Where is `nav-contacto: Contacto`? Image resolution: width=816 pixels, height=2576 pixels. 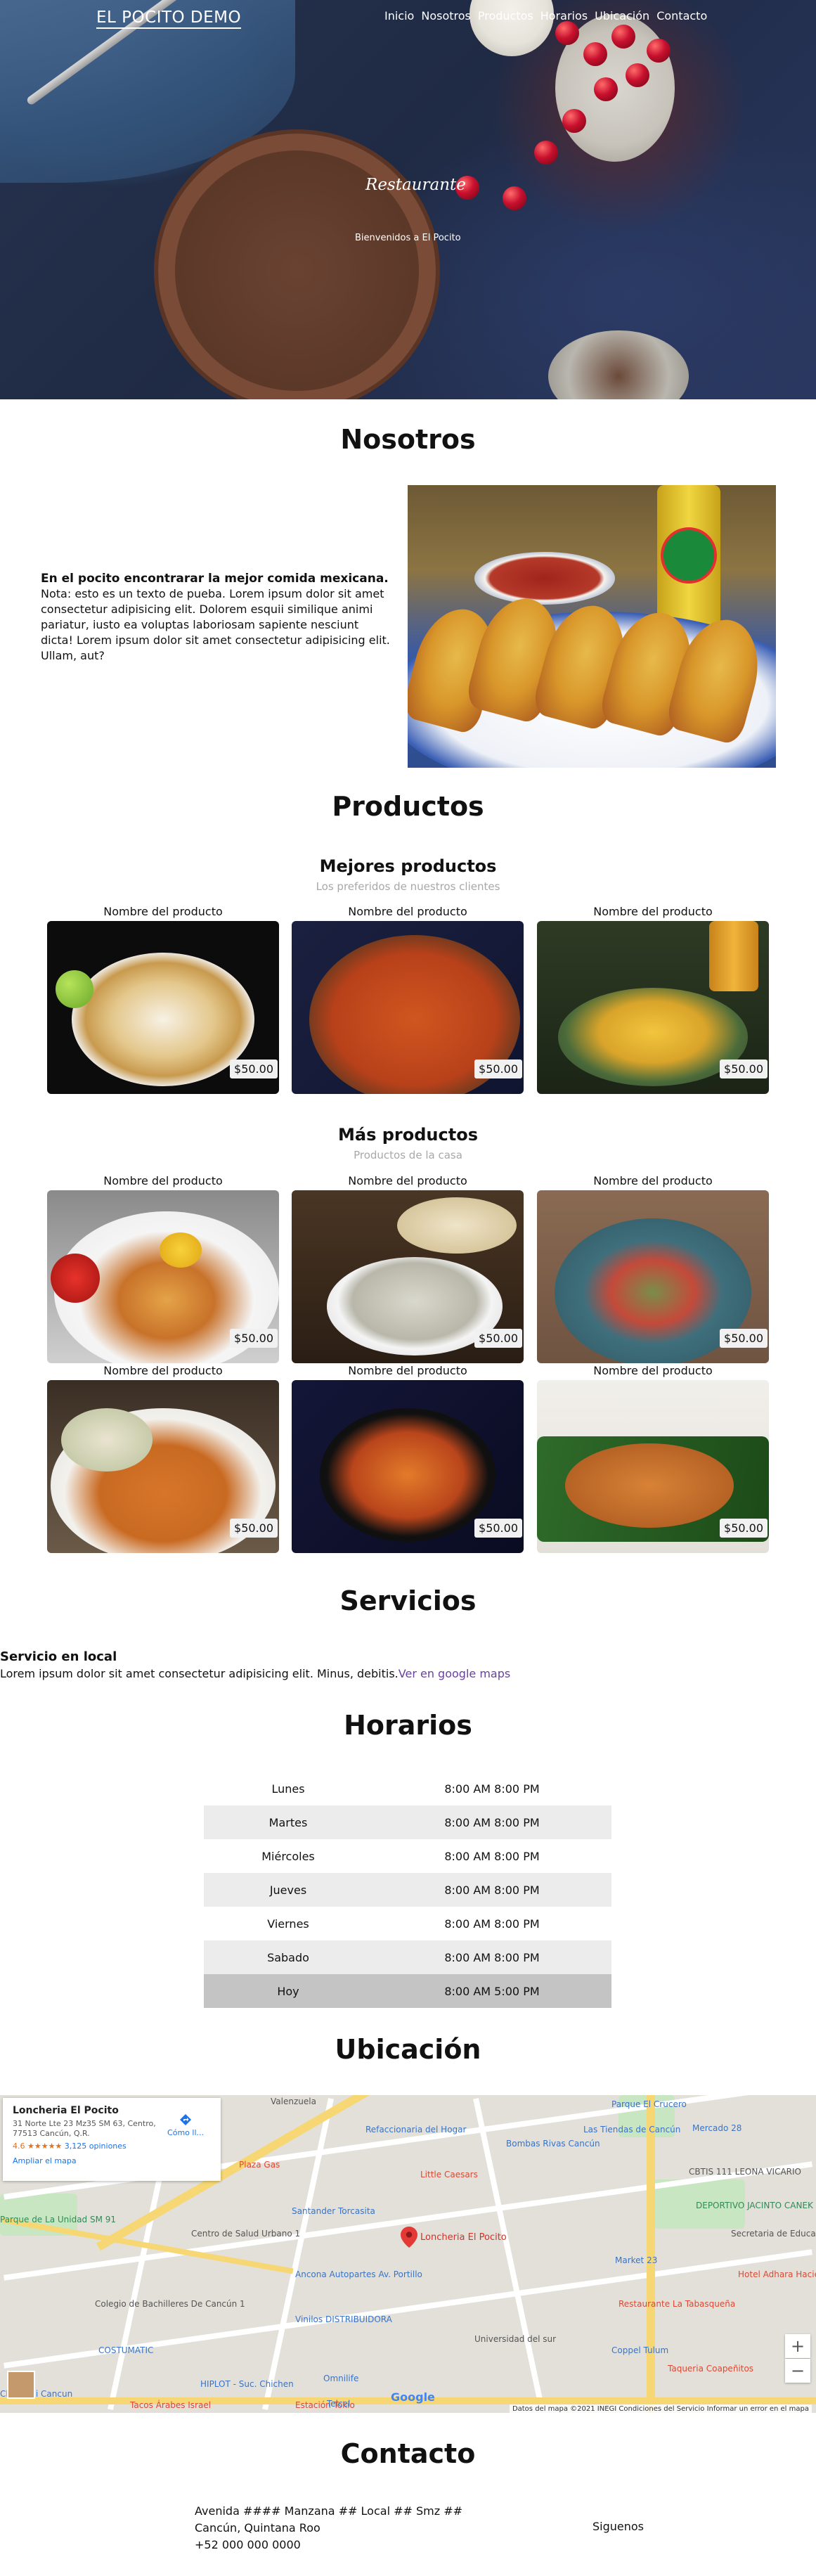 nav-contacto: Contacto is located at coordinates (681, 15).